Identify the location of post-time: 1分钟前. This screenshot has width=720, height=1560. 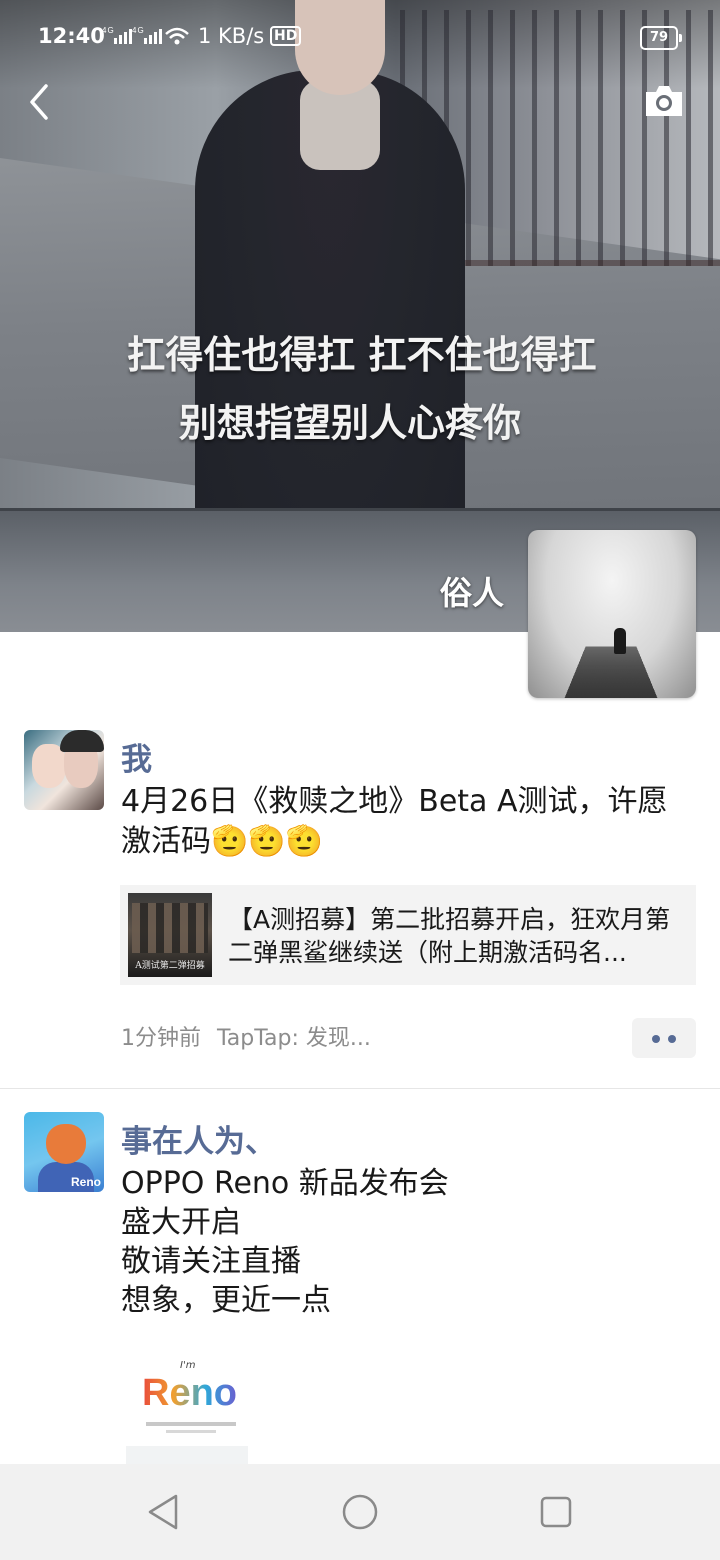
(161, 1038).